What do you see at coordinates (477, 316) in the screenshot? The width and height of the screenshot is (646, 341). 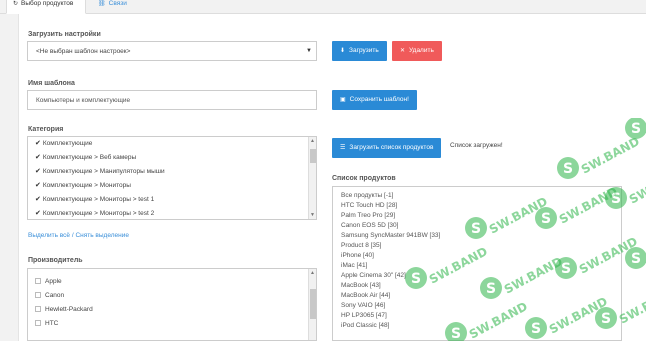 I see `list-item: HP LP3065 [47]` at bounding box center [477, 316].